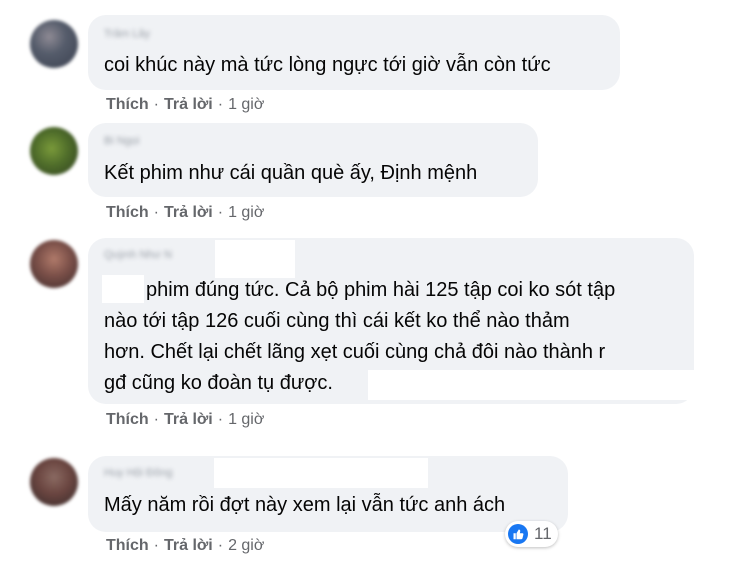  What do you see at coordinates (54, 482) in the screenshot?
I see `avatar` at bounding box center [54, 482].